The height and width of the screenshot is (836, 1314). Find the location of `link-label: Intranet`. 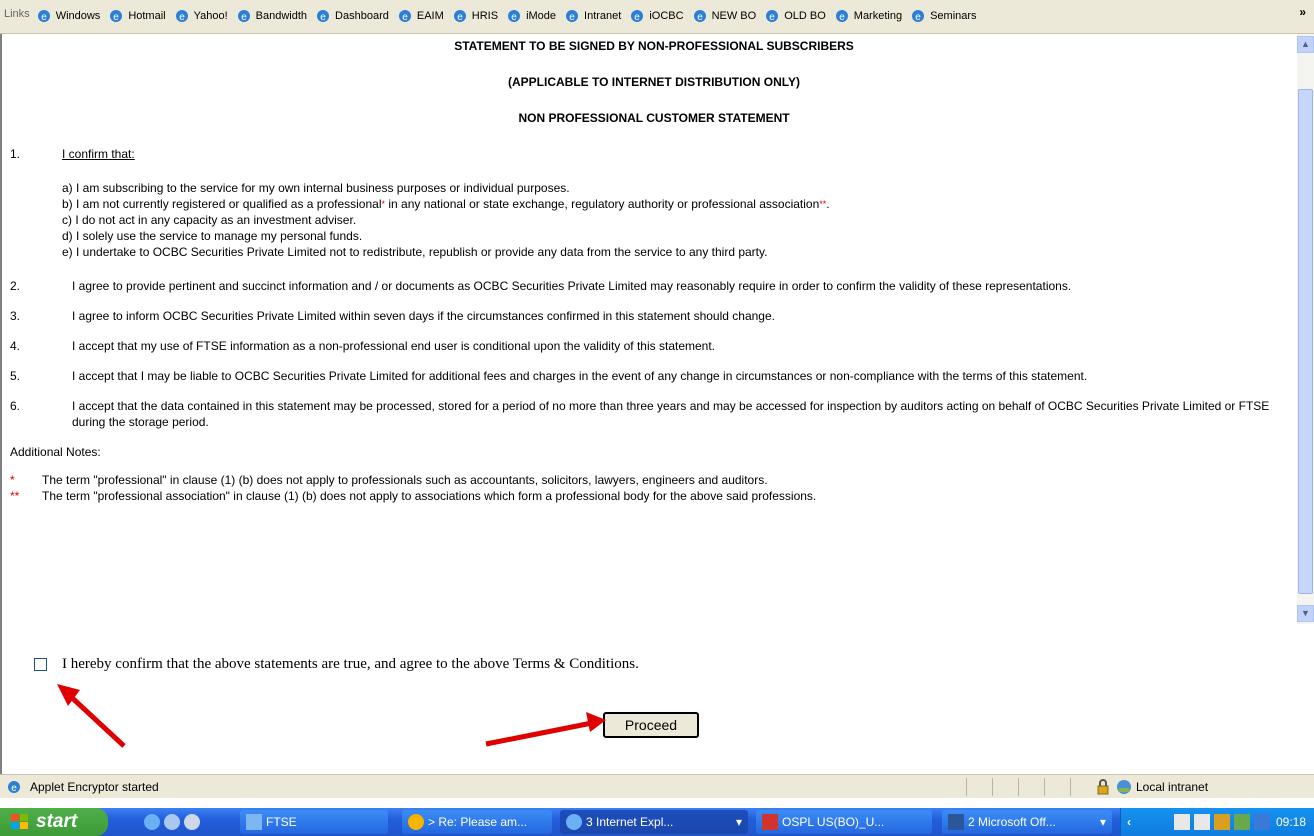

link-label: Intranet is located at coordinates (603, 16).